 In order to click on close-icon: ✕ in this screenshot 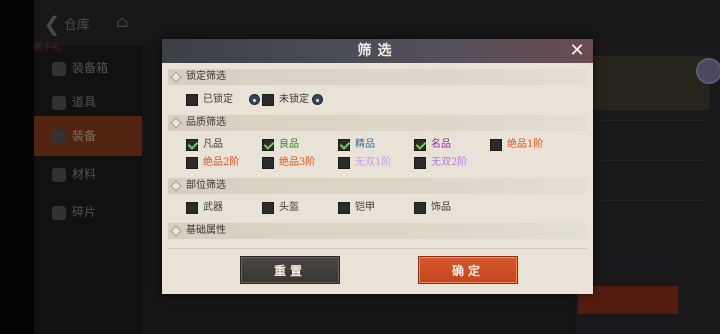, I will do `click(577, 51)`.